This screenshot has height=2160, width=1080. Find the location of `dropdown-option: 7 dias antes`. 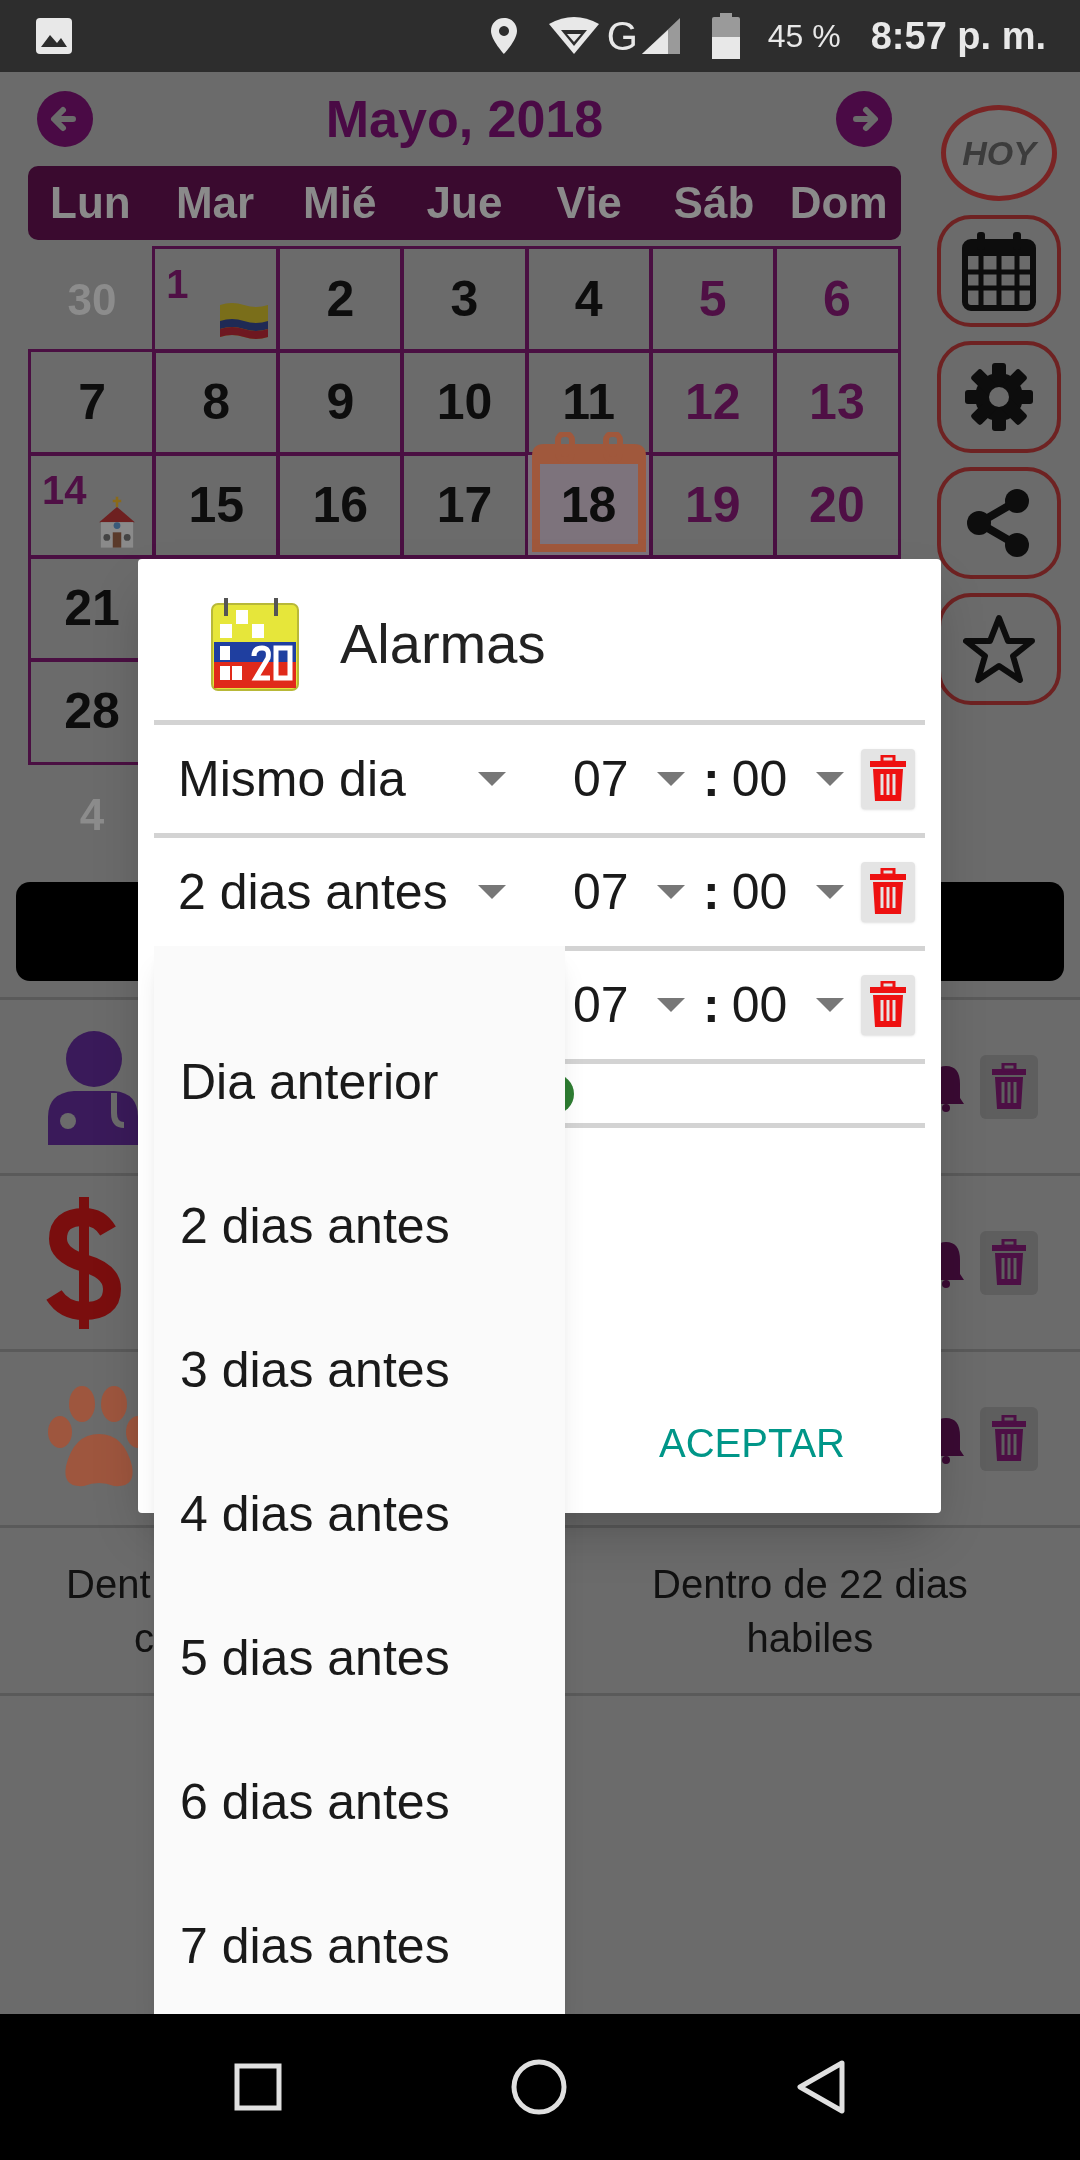

dropdown-option: 7 dias antes is located at coordinates (359, 1946).